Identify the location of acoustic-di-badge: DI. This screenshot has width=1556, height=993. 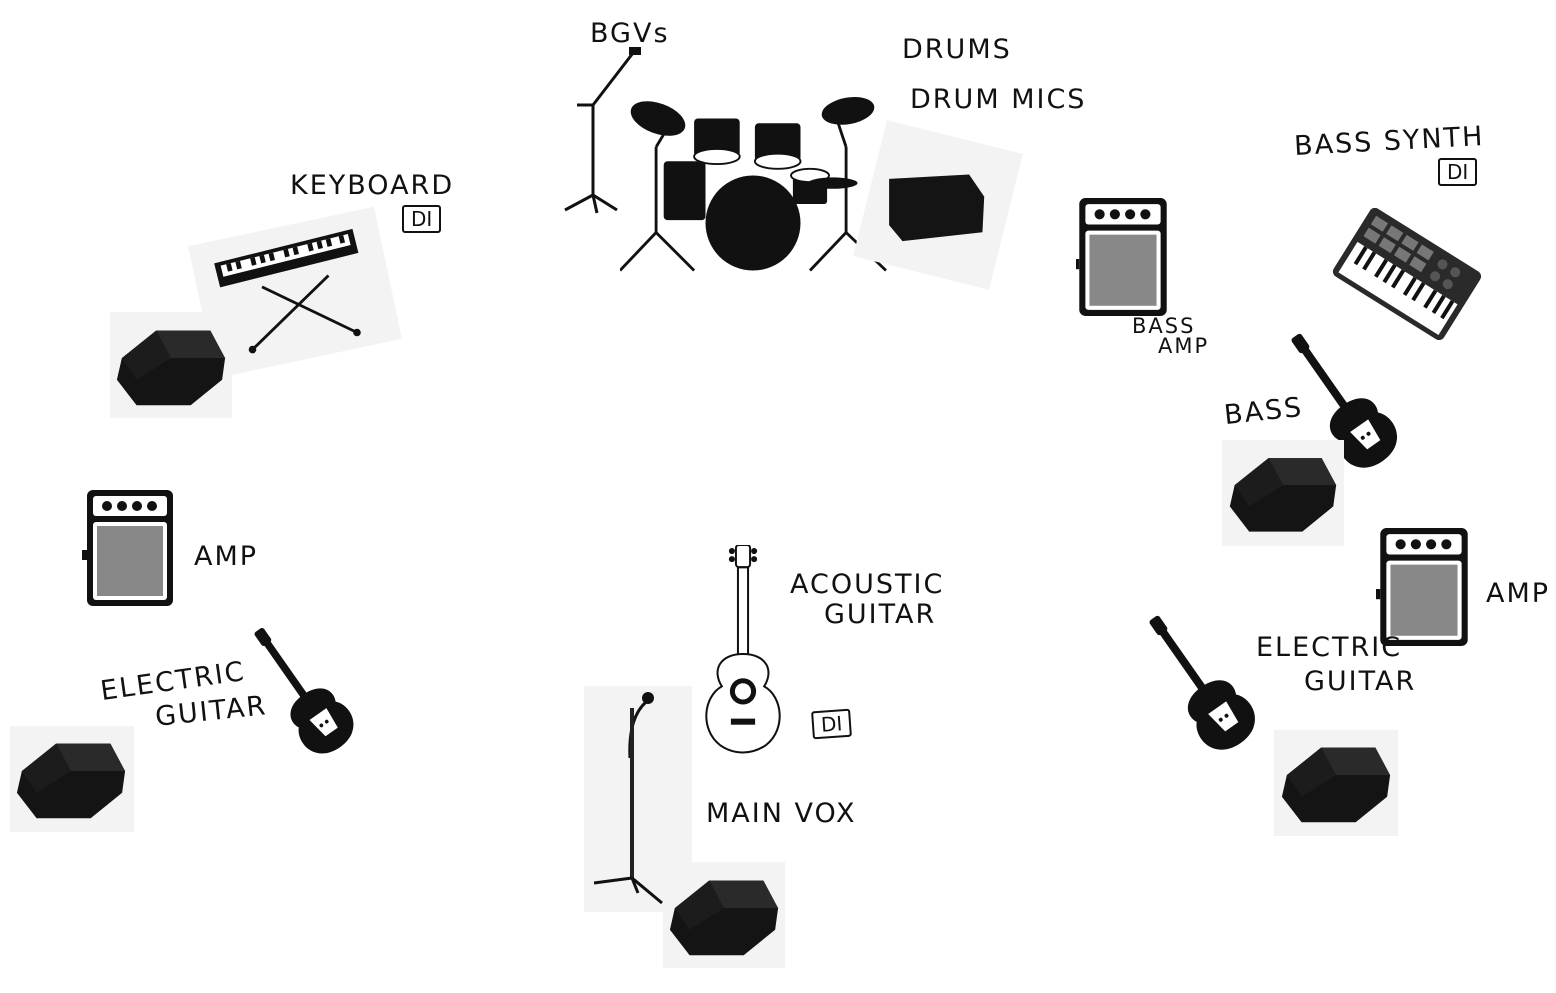
(832, 724).